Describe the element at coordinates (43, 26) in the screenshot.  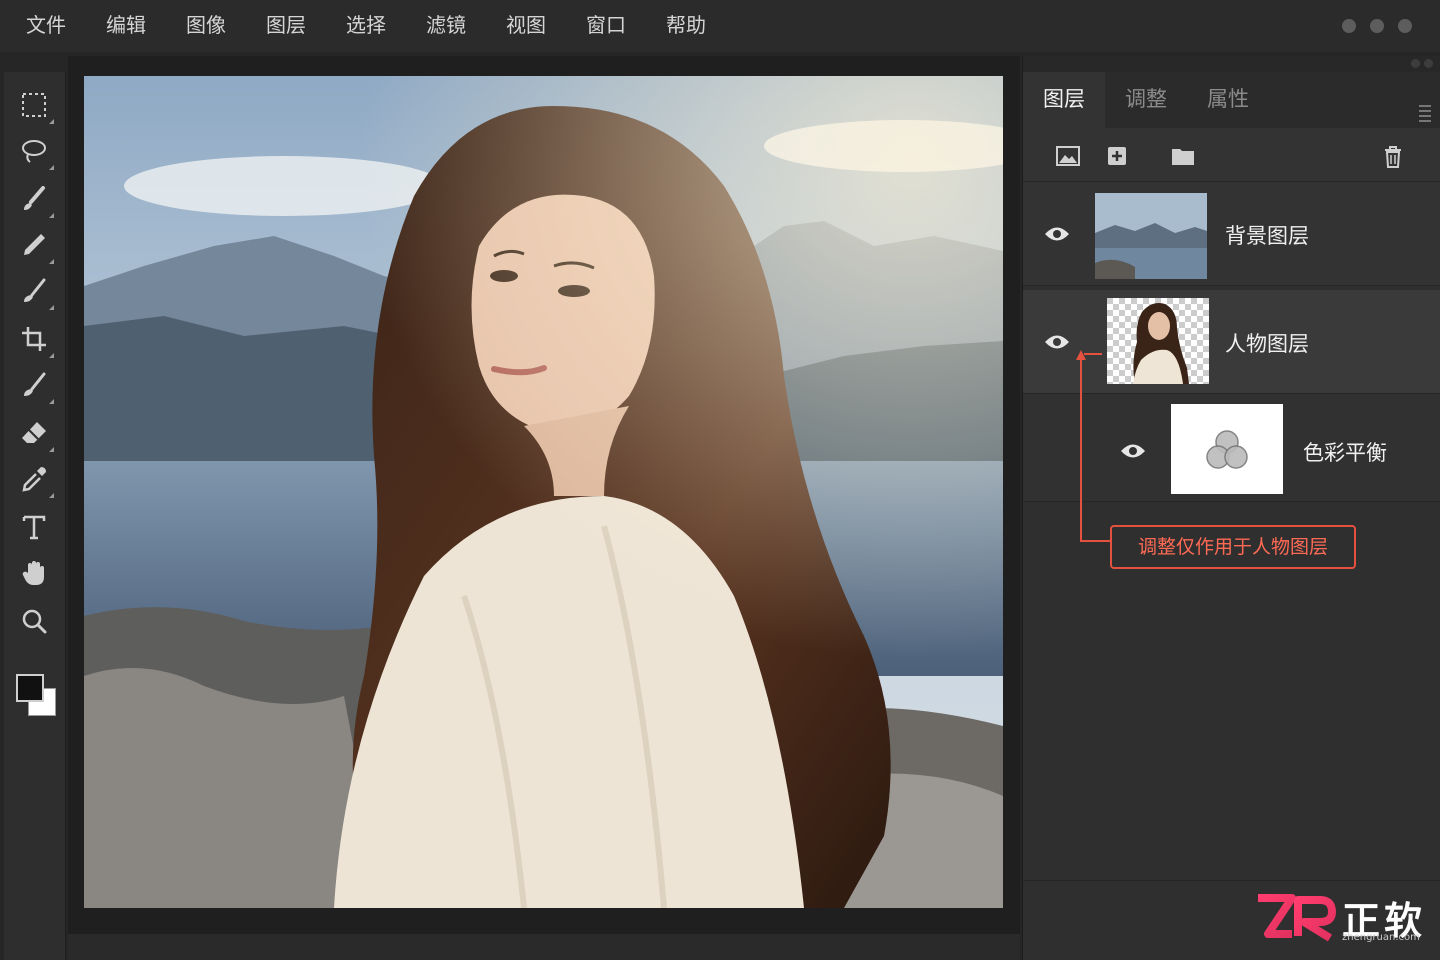
I see `menu-file: 文件` at that location.